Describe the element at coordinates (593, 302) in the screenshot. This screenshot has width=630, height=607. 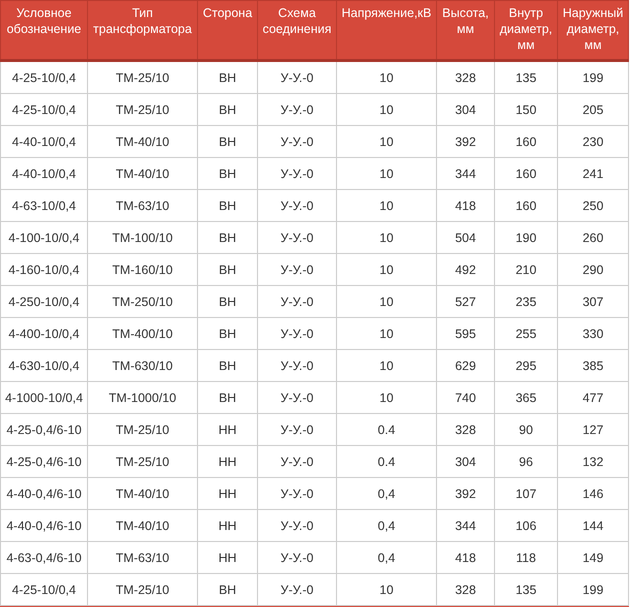
I see `table-cell: 307` at that location.